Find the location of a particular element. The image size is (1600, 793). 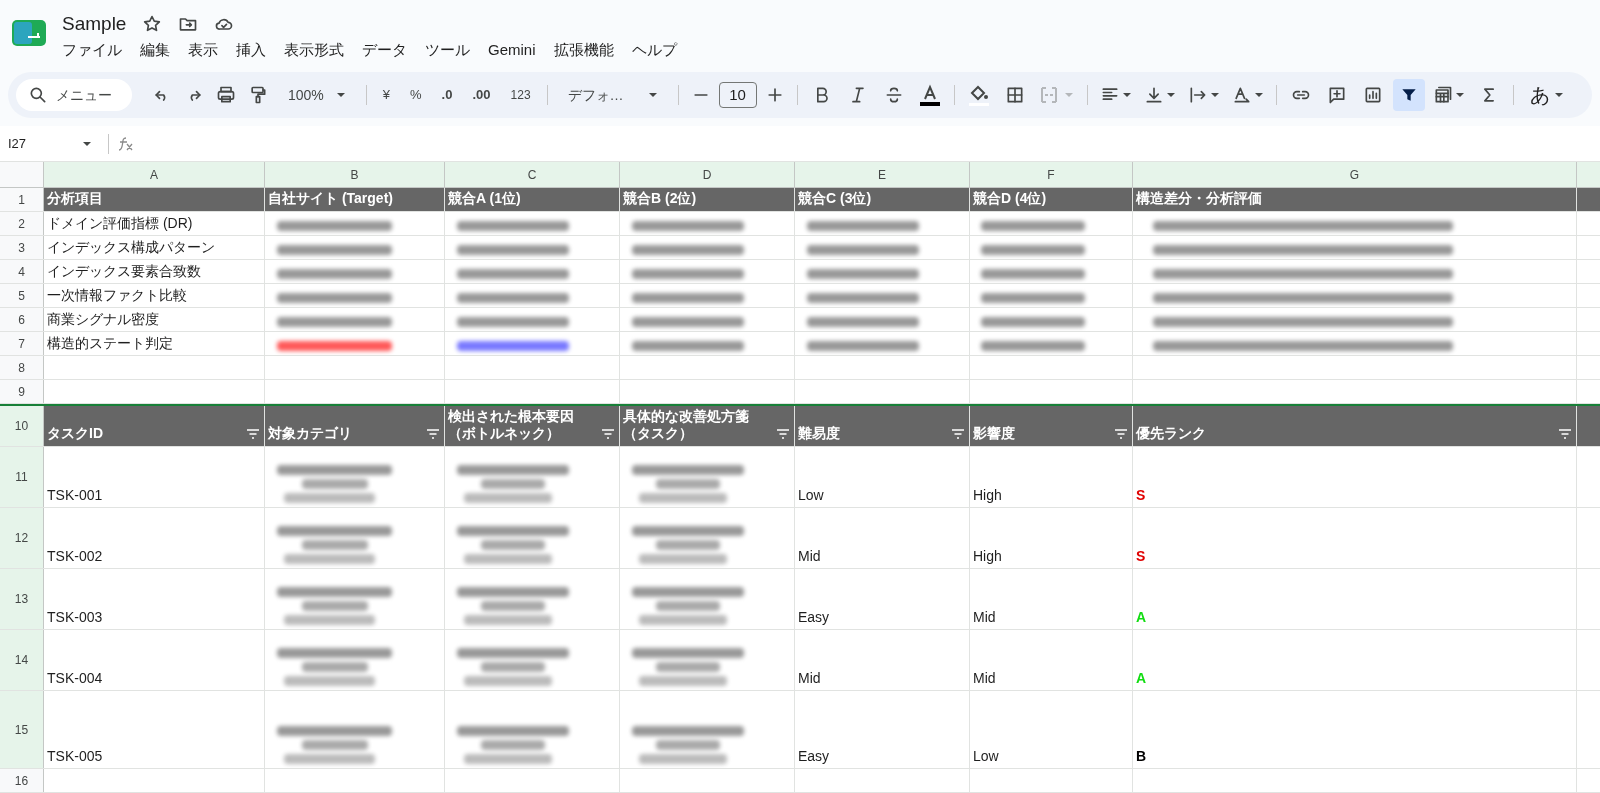

header-text: タスクID is located at coordinates (75, 433).